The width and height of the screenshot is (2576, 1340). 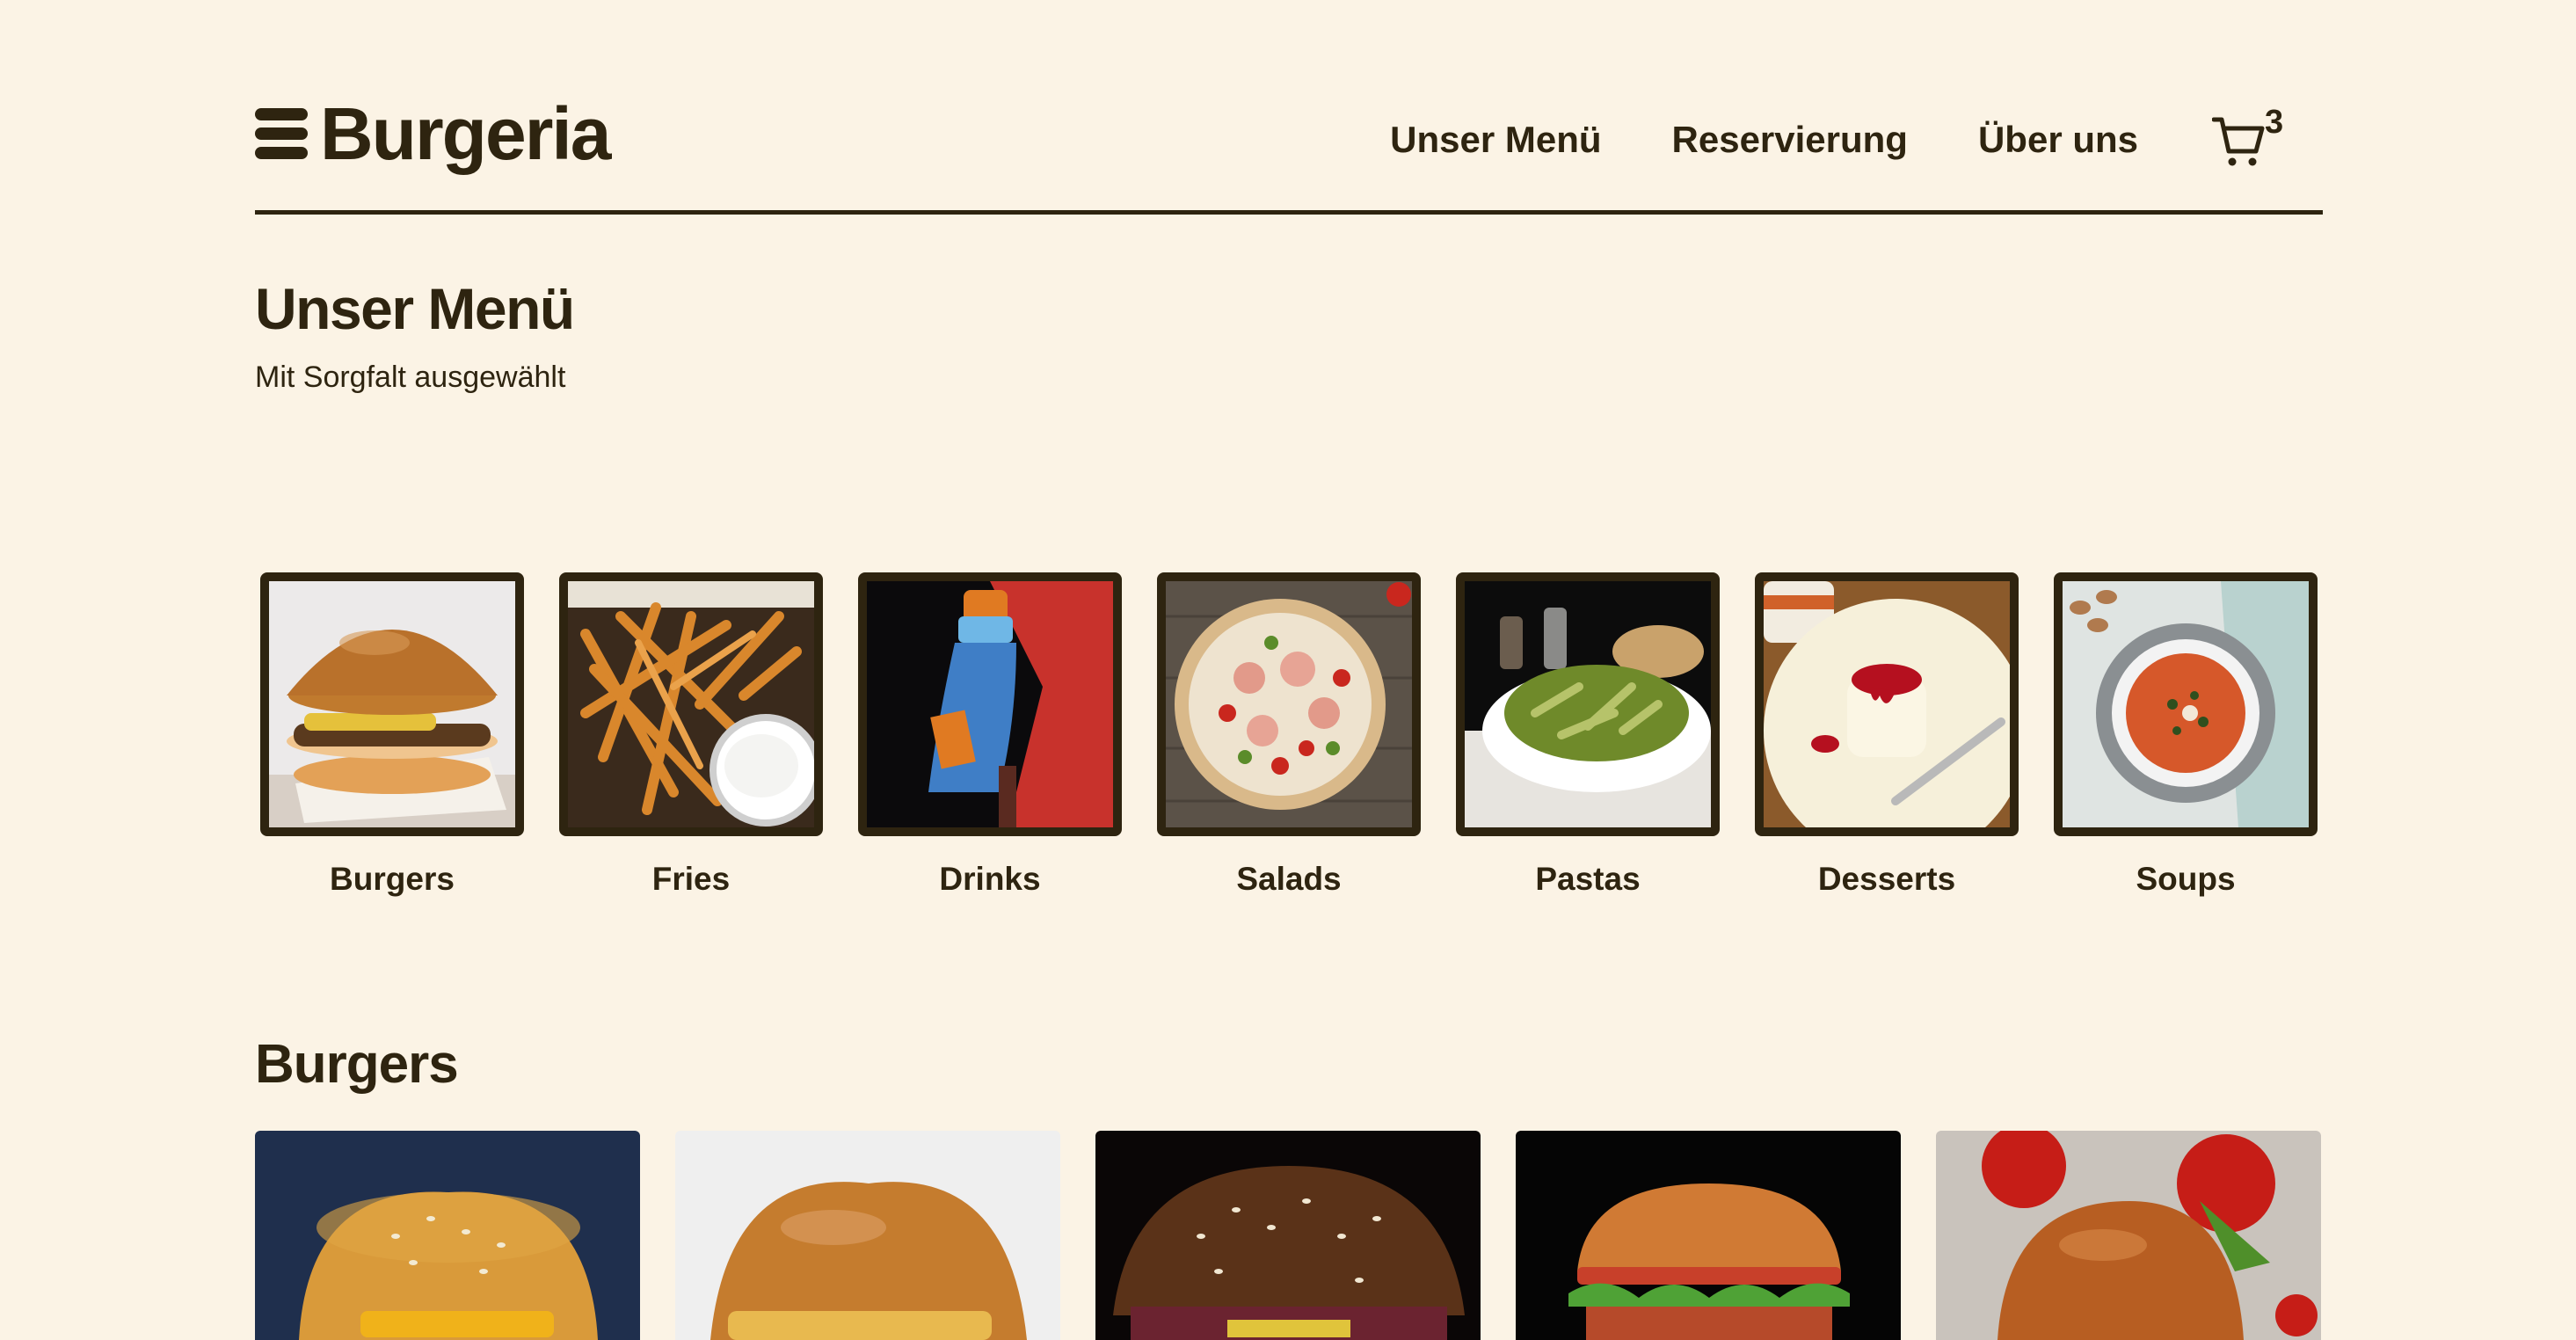 I want to click on cart-button: 3, so click(x=2250, y=136).